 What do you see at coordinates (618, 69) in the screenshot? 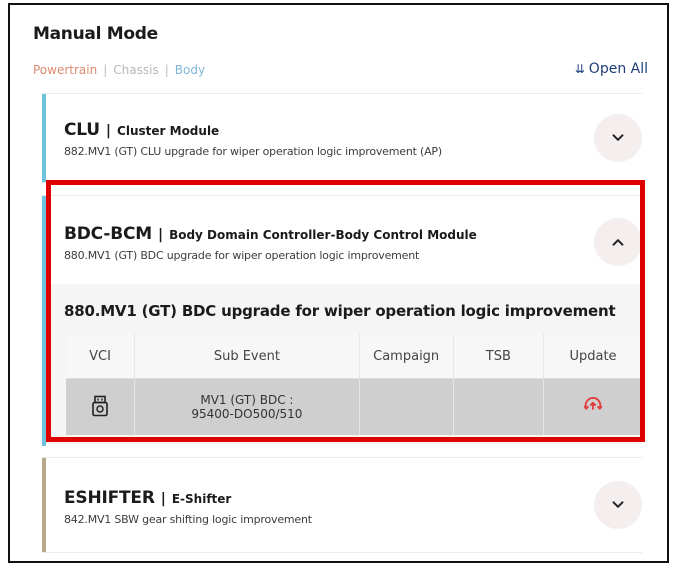
I see `open-all-label: Open All` at bounding box center [618, 69].